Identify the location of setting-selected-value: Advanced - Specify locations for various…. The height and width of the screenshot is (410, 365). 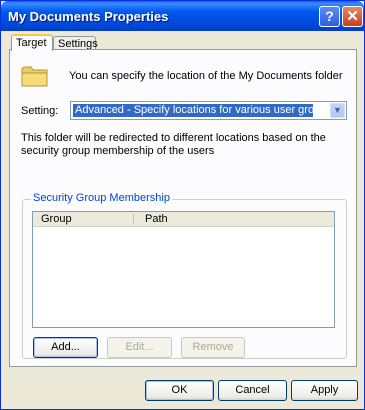
(193, 110).